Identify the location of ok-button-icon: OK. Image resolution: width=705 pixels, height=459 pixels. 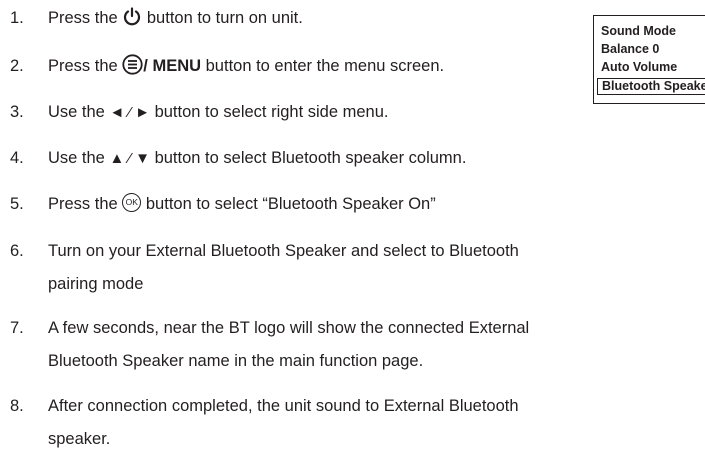
(132, 203).